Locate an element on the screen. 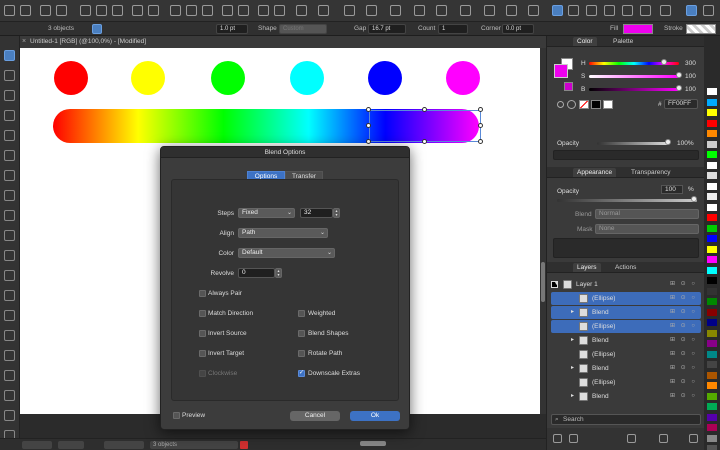 The image size is (720, 450). gradient-tool-icon is located at coordinates (9, 315).